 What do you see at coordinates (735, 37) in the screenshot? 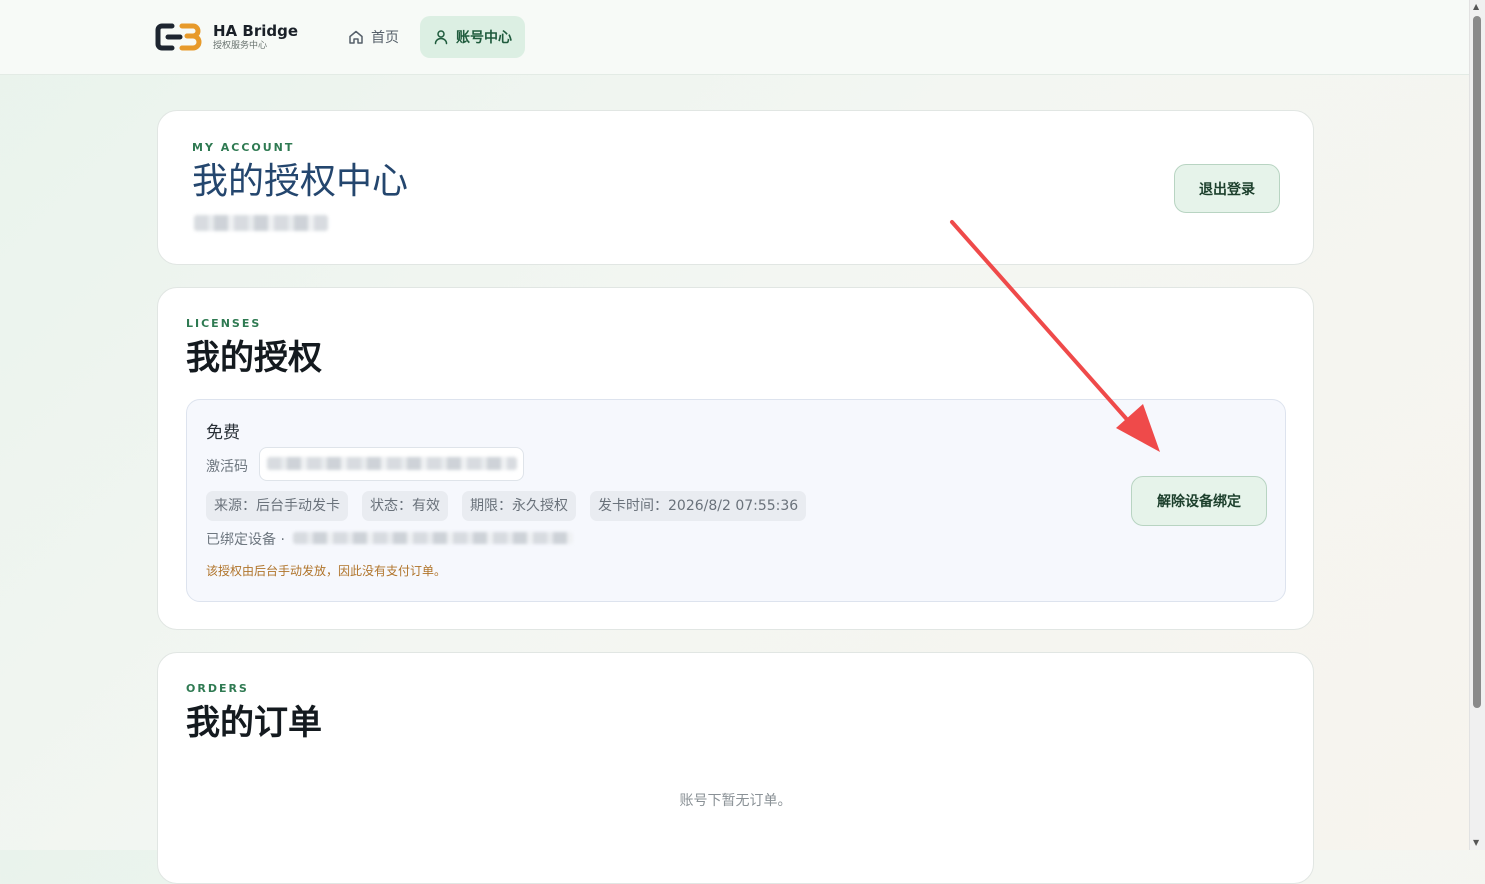
I see `top-navigation-bar: HA Bridge 授权服务中心 首页 账号中心` at bounding box center [735, 37].